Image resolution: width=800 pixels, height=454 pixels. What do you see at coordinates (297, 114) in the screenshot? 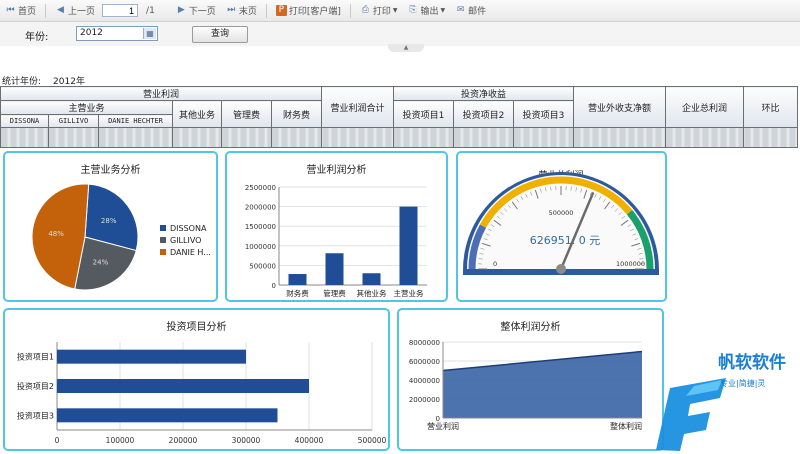
I see `header-finance-fee: 财务费` at bounding box center [297, 114].